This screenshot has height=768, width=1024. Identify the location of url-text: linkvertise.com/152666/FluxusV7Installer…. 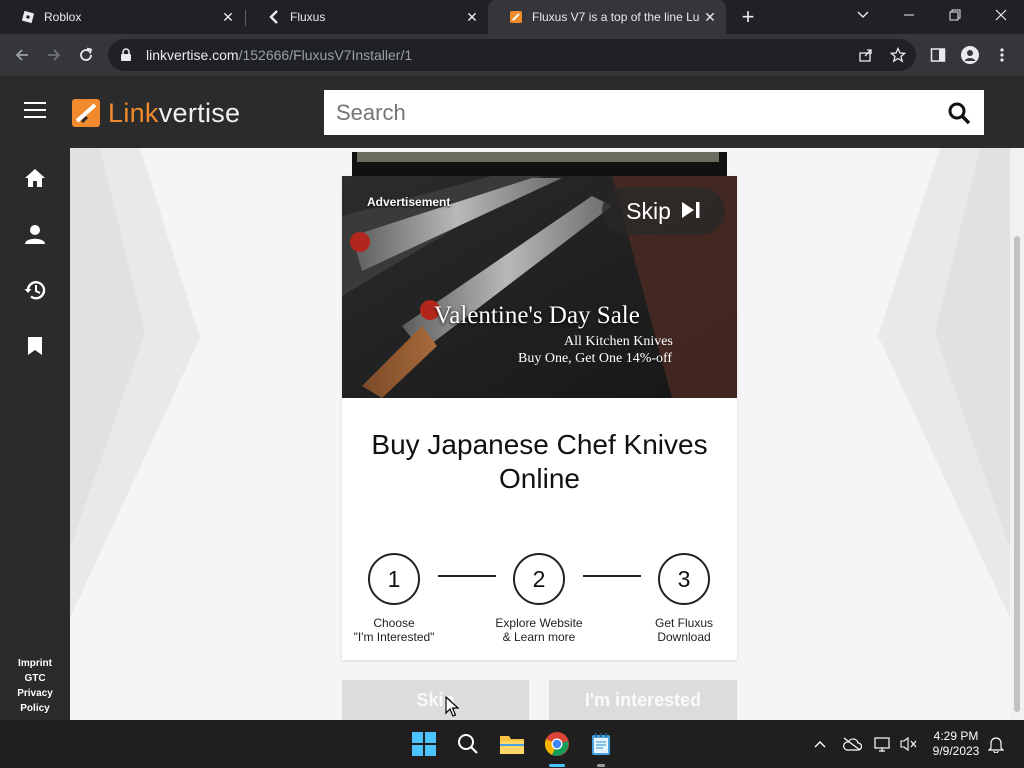
(279, 55).